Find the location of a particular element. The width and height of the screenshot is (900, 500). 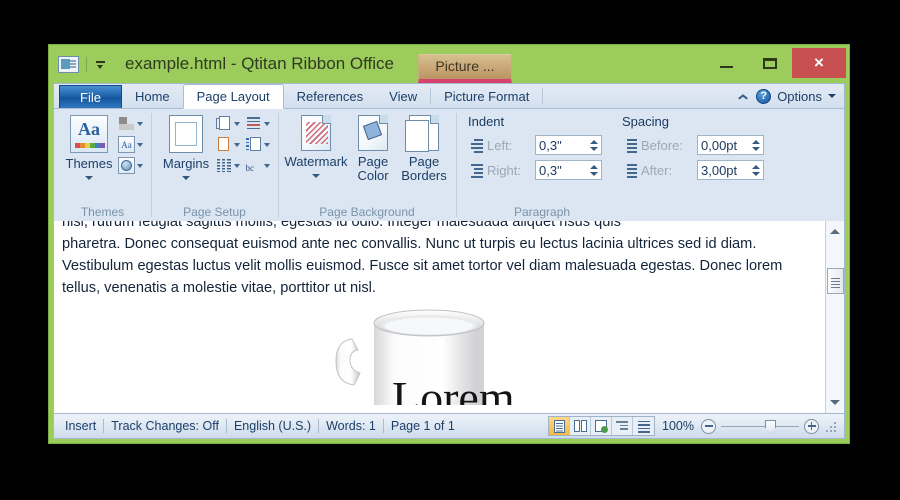

breaks-button is located at coordinates (257, 123).